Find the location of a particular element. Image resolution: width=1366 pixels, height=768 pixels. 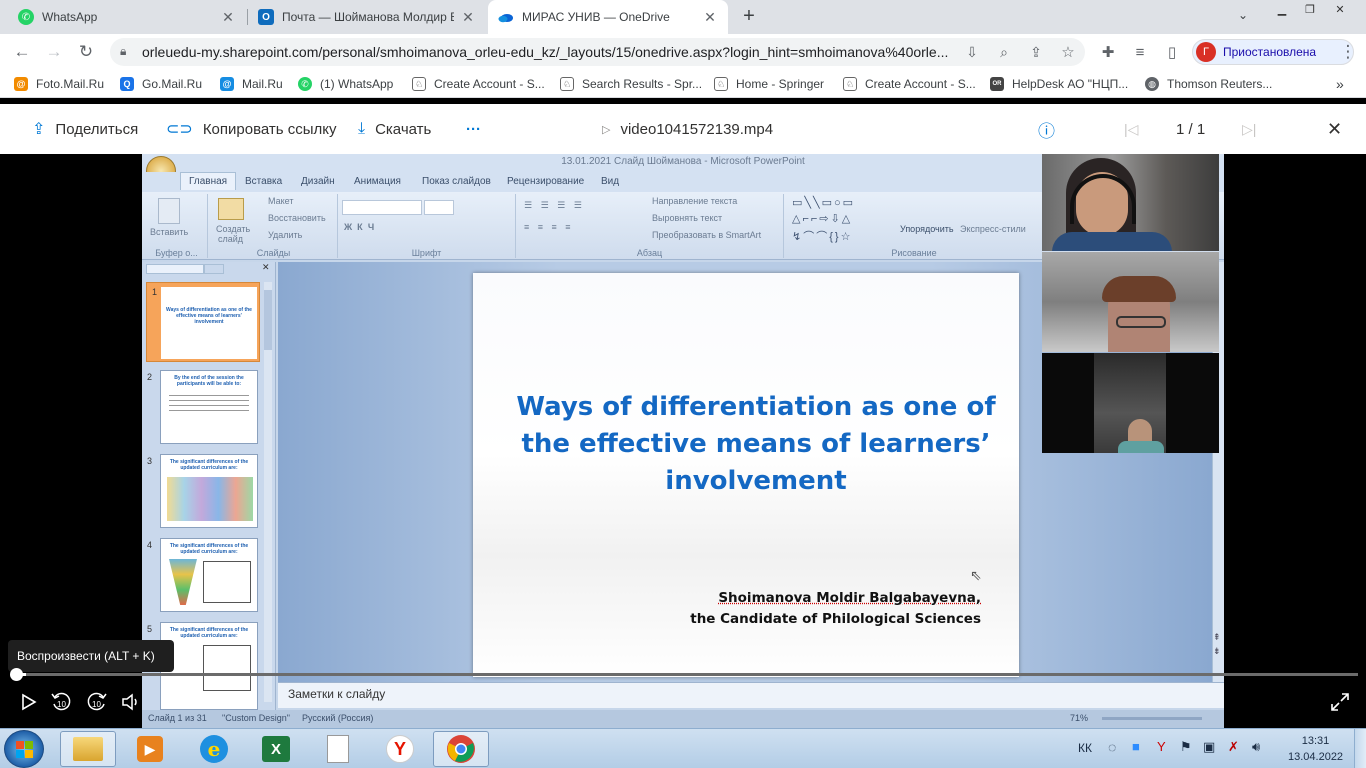

menu-icon: ⋮ is located at coordinates (1348, 52).